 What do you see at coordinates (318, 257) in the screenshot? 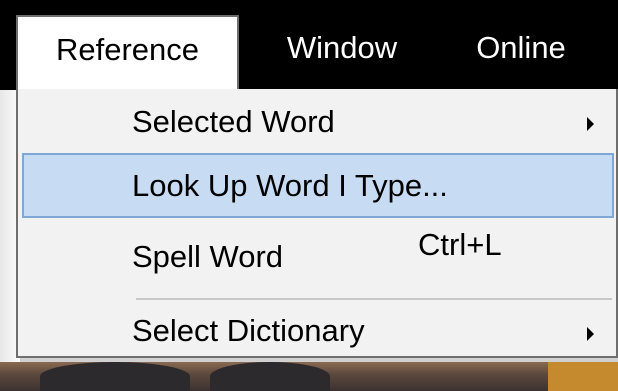
I see `menu-item-spell-word: Spell Word Ctrl+L` at bounding box center [318, 257].